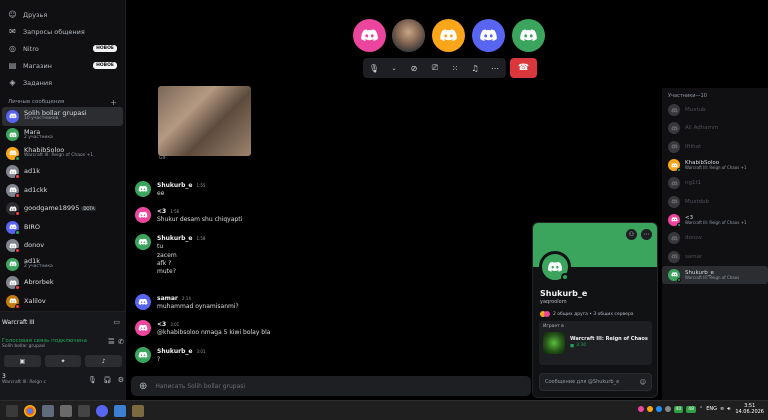 The image size is (768, 420). I want to click on dm-item: goodgame18995 DOTA, so click(62, 209).